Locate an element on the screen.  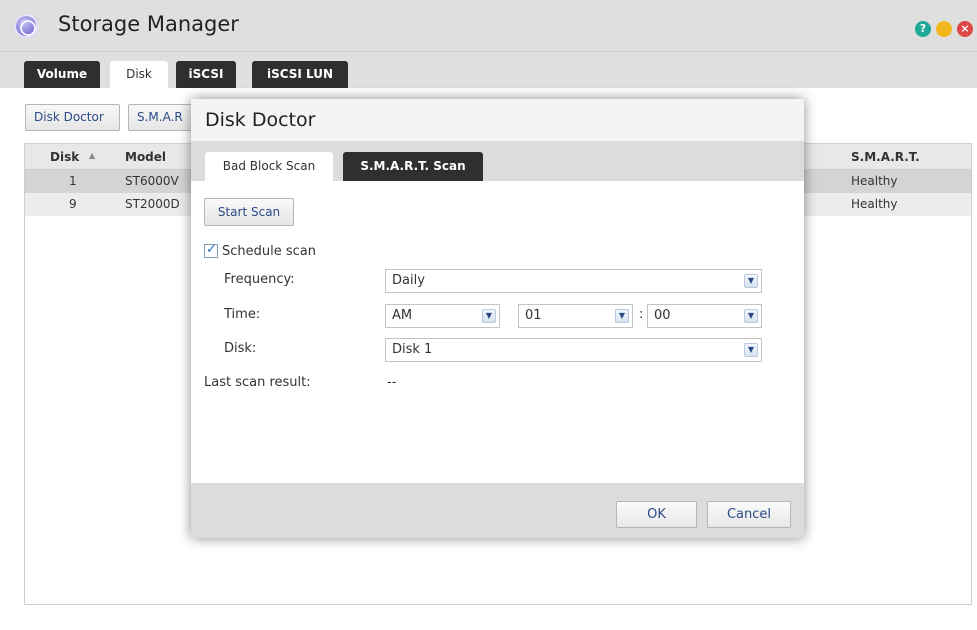
time-label: Time: is located at coordinates (242, 314).